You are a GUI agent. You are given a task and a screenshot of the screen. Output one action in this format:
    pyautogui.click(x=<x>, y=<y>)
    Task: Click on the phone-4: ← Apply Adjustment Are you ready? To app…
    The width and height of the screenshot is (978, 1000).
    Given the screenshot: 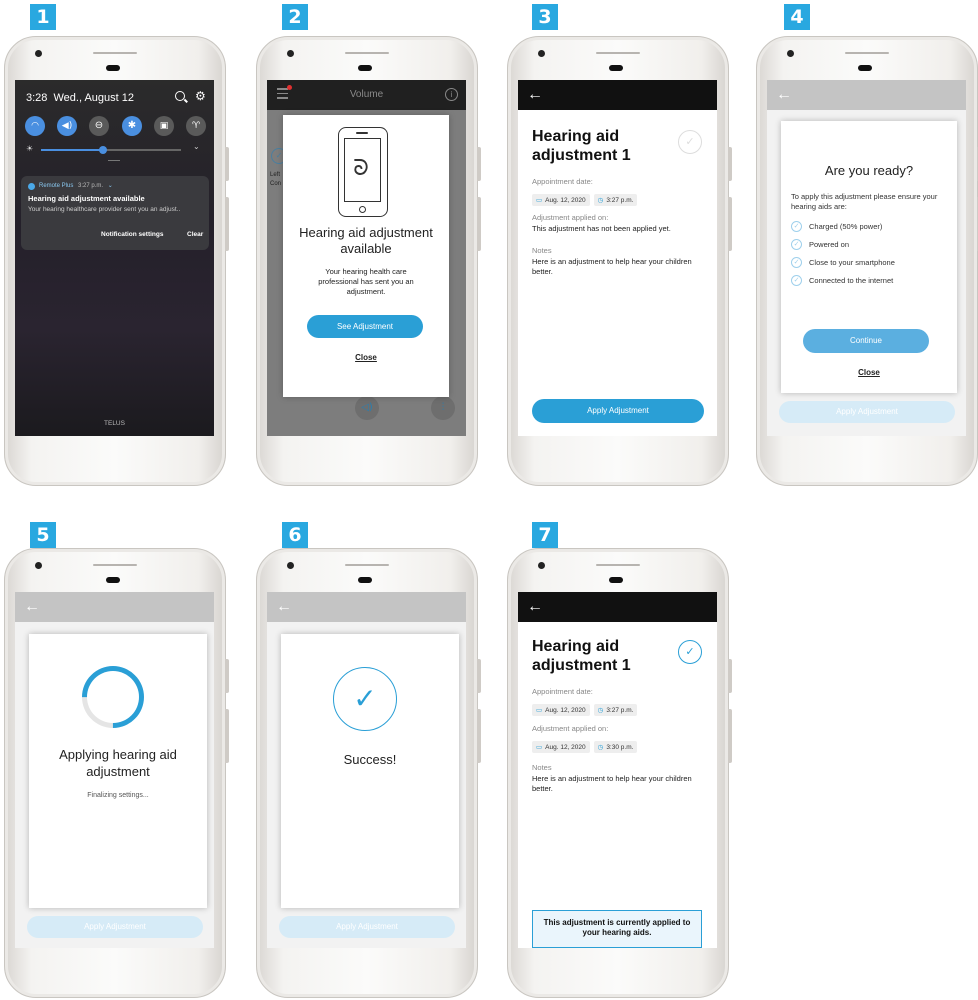 What is the action you would take?
    pyautogui.click(x=867, y=261)
    